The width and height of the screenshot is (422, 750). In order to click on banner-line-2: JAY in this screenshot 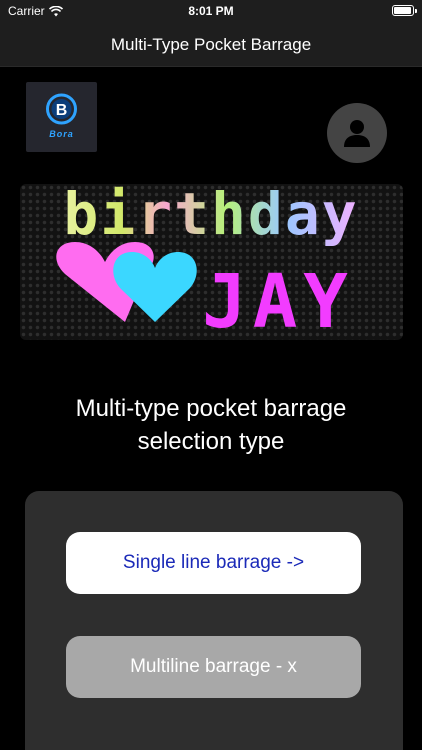, I will do `click(278, 299)`.